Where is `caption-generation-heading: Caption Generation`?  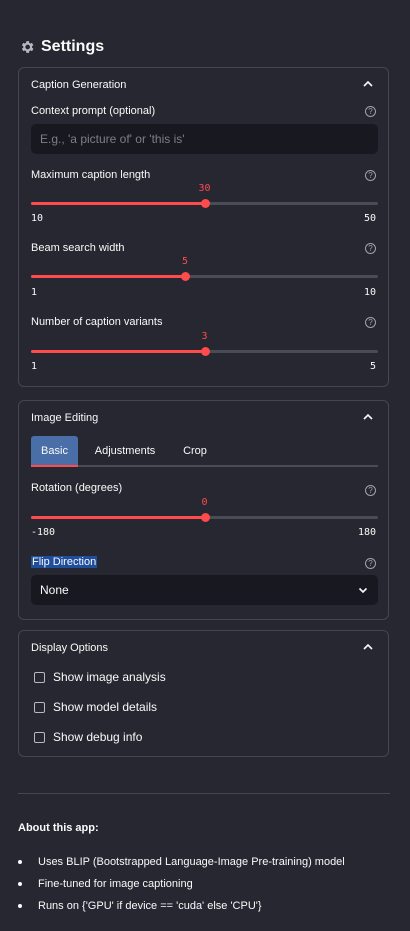 caption-generation-heading: Caption Generation is located at coordinates (78, 85).